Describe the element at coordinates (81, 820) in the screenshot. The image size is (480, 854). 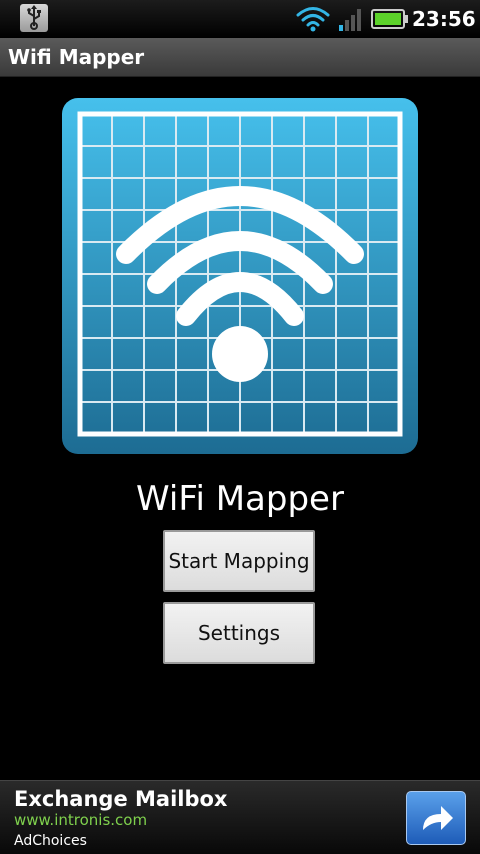
I see `ad-url: www.intronis.com` at that location.